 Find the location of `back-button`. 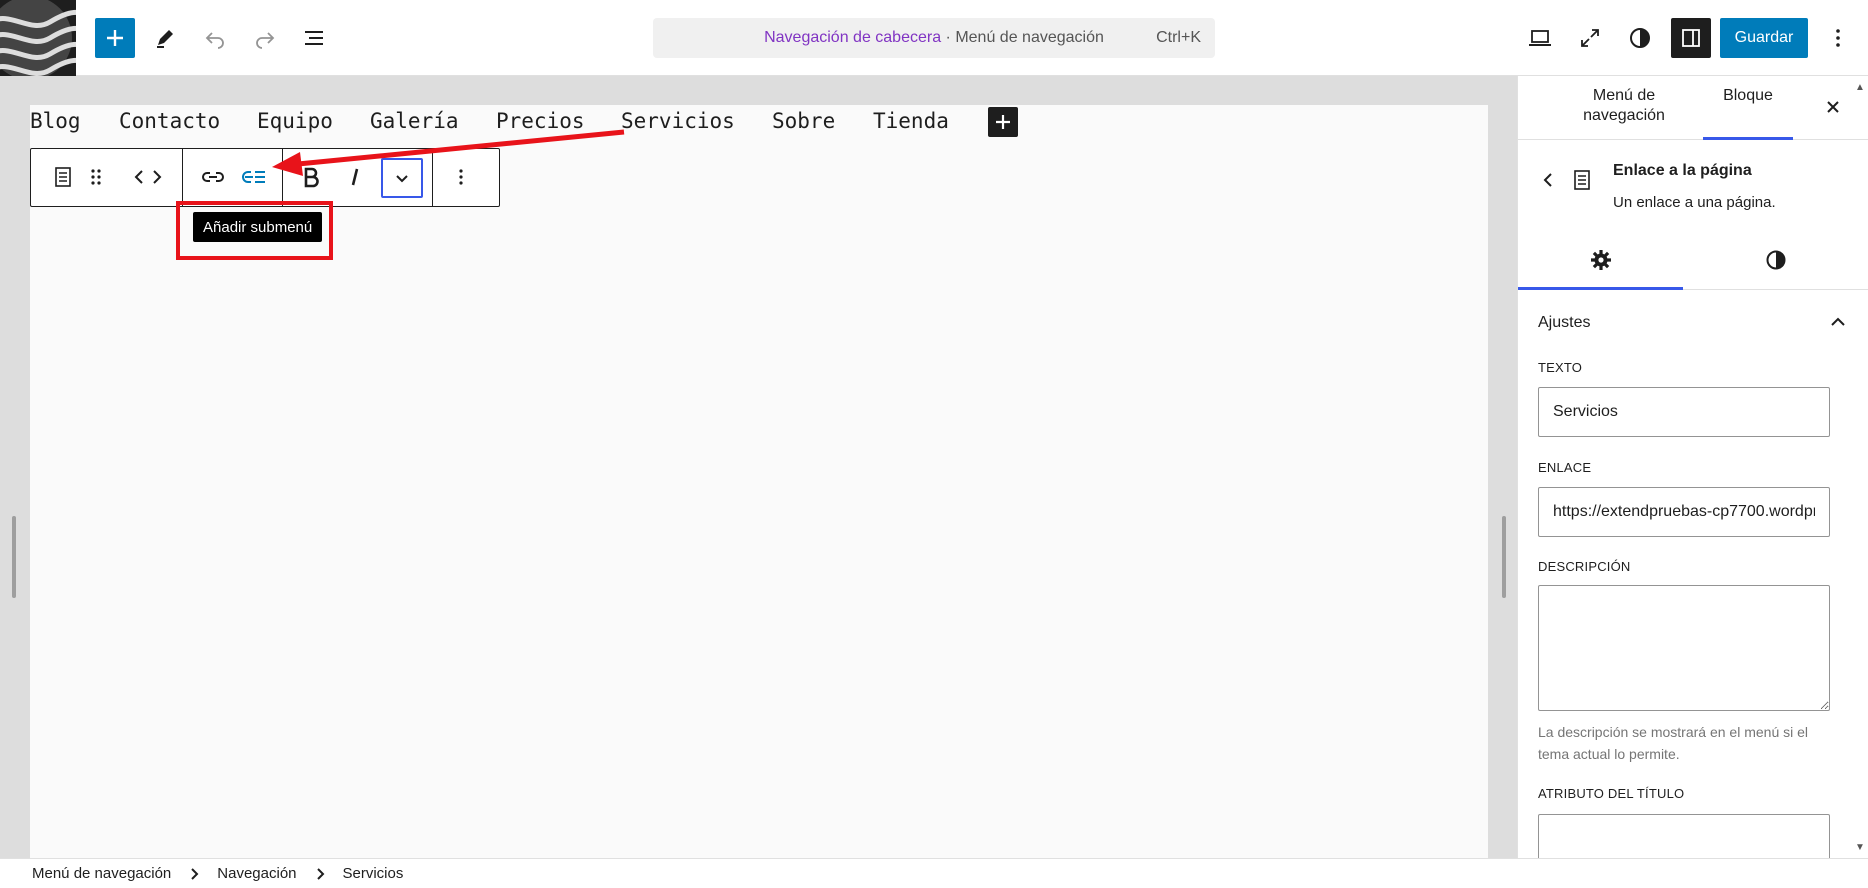

back-button is located at coordinates (1548, 180).